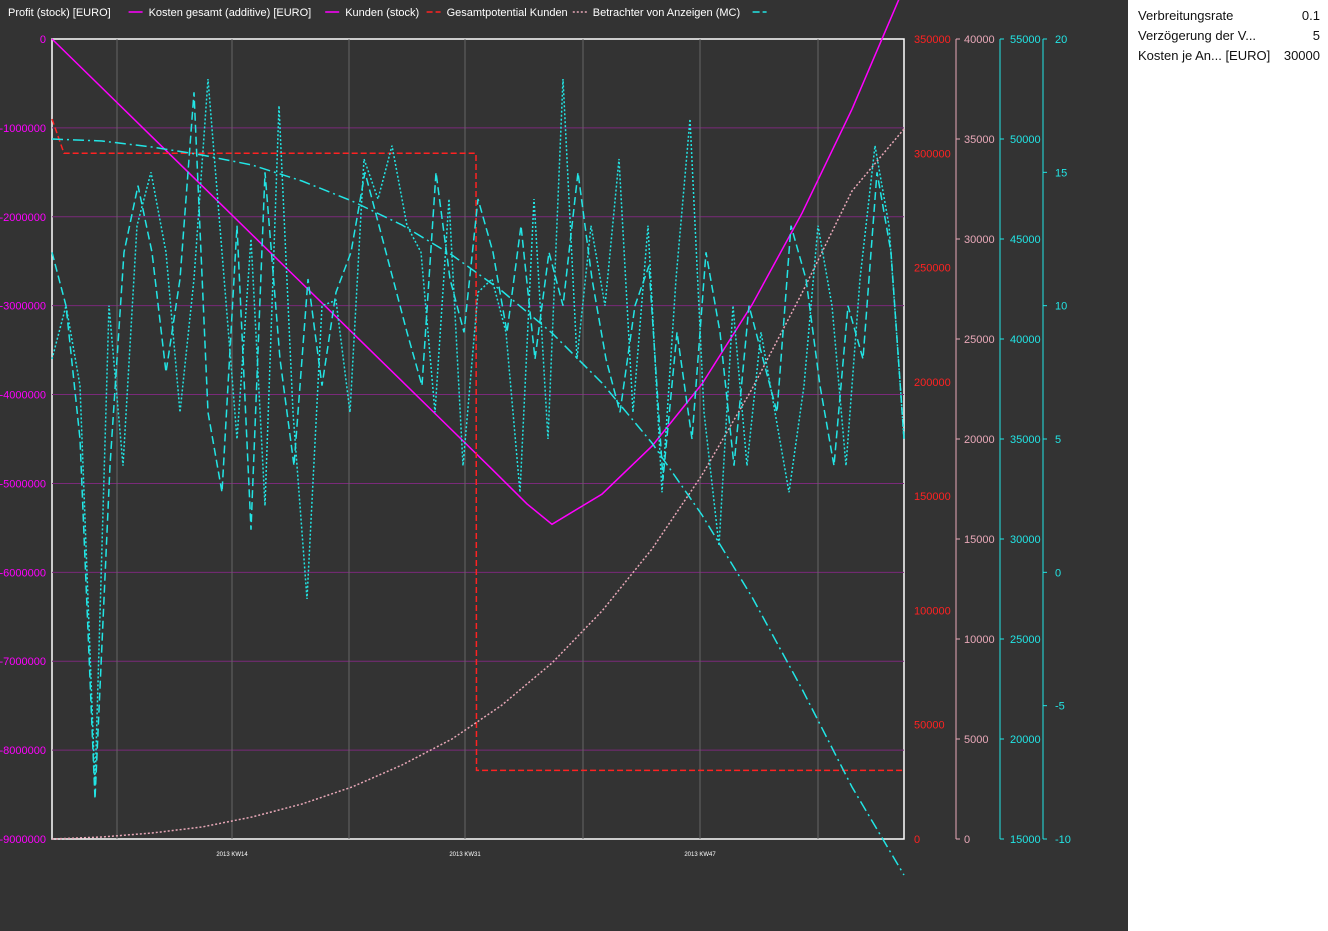 The image size is (1328, 931). Describe the element at coordinates (666, 13) in the screenshot. I see `legend-label: Betrachter von Anzeigen (MC)` at that location.